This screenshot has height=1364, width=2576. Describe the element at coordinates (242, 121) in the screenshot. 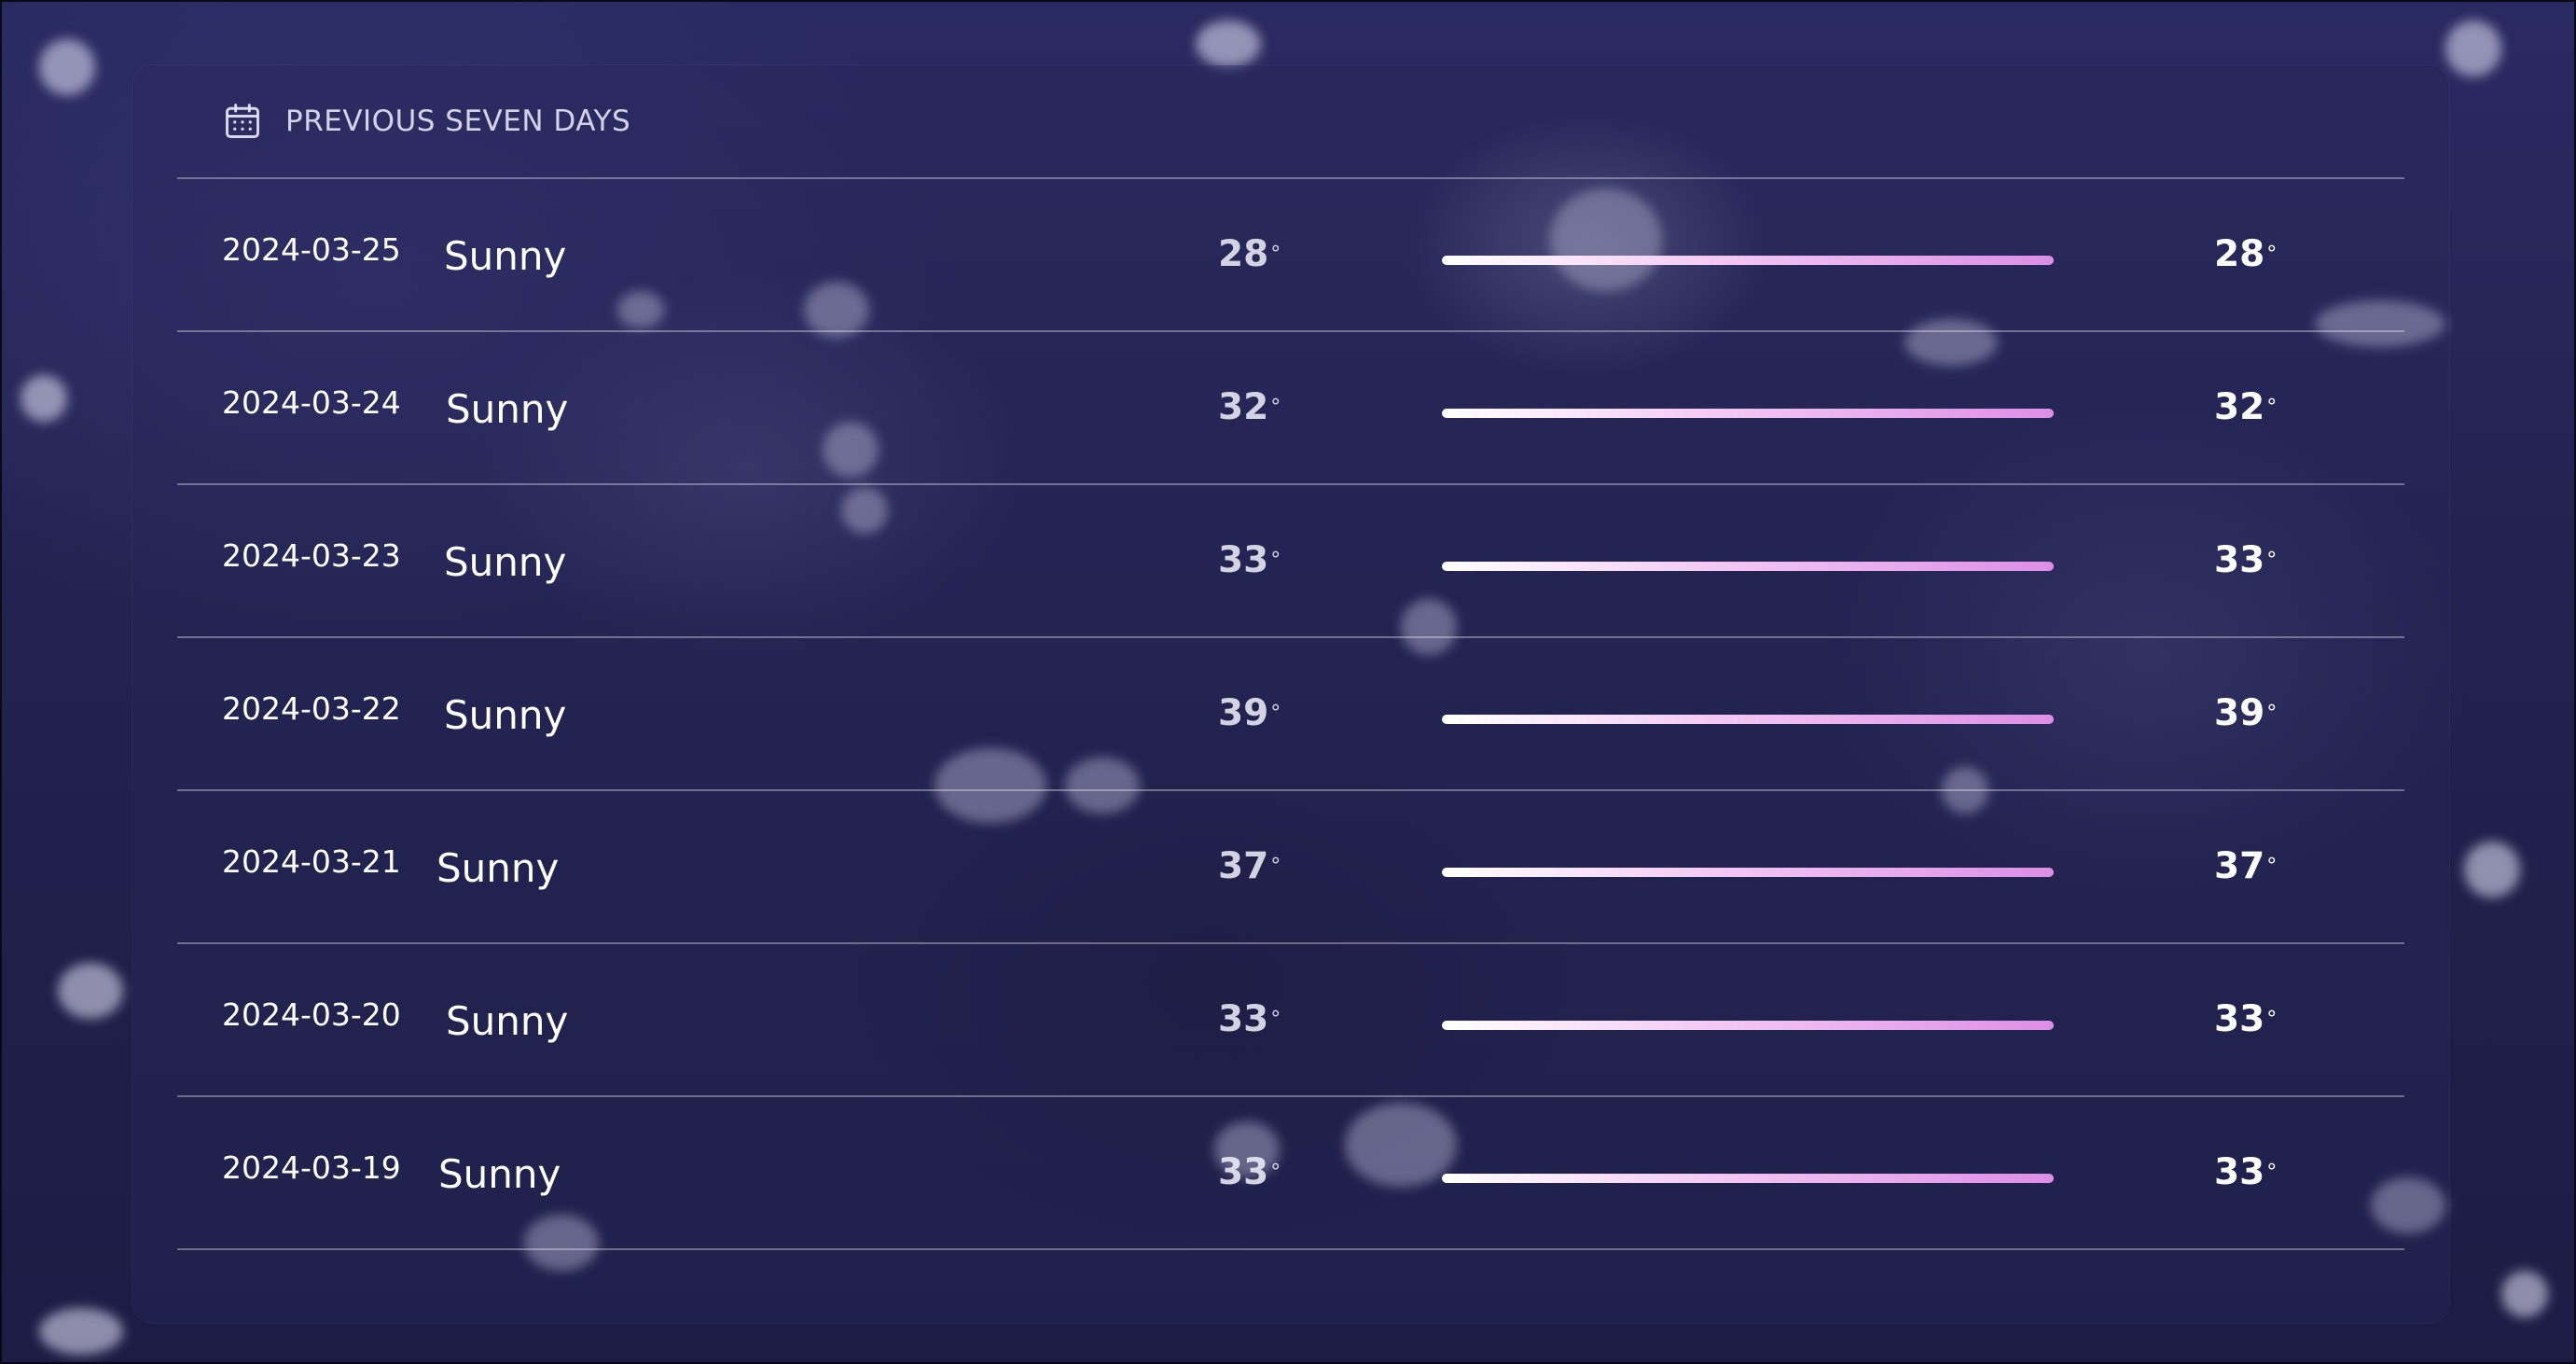

I see `calendar-icon` at that location.